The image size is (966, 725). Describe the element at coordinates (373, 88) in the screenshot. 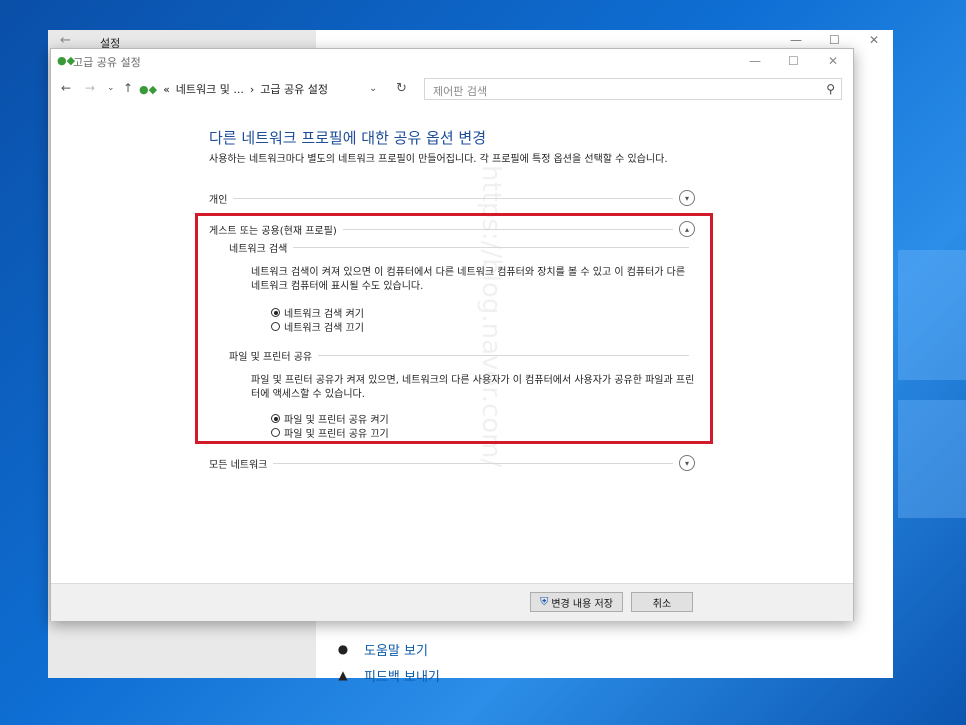

I see `address-dropdown-icon: ⌄` at that location.